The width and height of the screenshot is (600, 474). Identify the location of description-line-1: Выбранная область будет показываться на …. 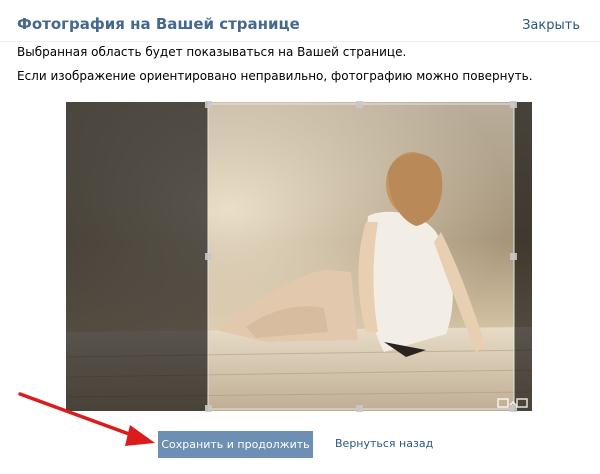
(212, 52).